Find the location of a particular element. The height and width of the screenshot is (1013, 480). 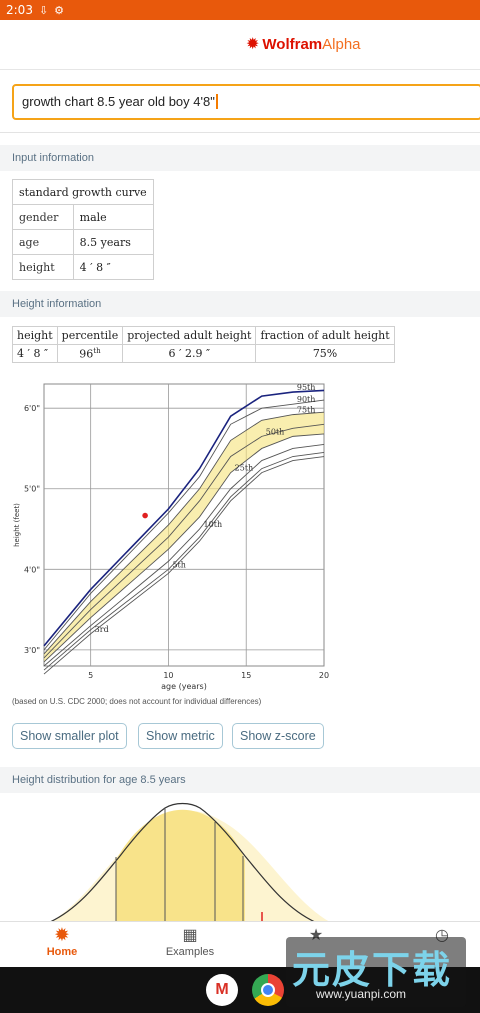

show-metric-button: Show metric is located at coordinates (180, 736).